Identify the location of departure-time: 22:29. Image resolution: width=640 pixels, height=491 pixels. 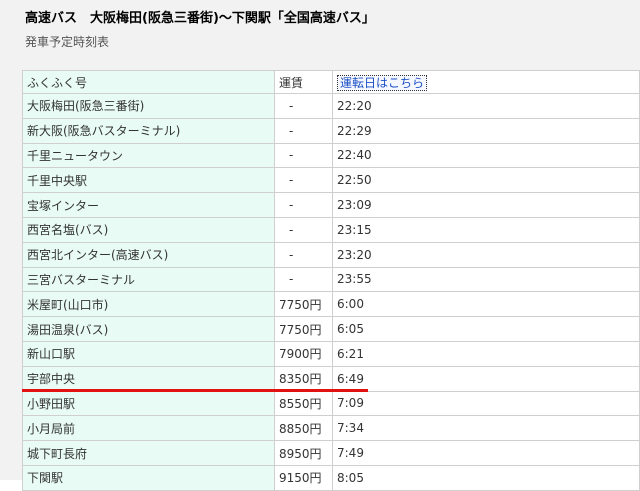
(486, 130).